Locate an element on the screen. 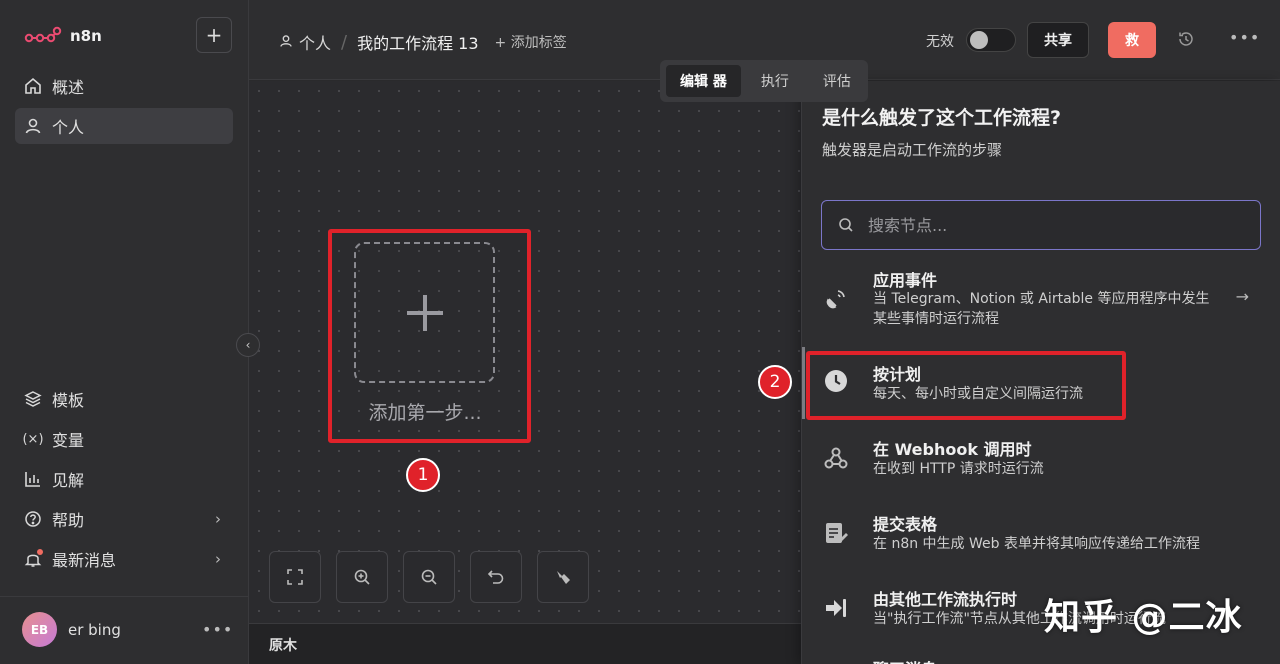 The width and height of the screenshot is (1280, 664). sidebar-item-label: 个人 is located at coordinates (68, 127).